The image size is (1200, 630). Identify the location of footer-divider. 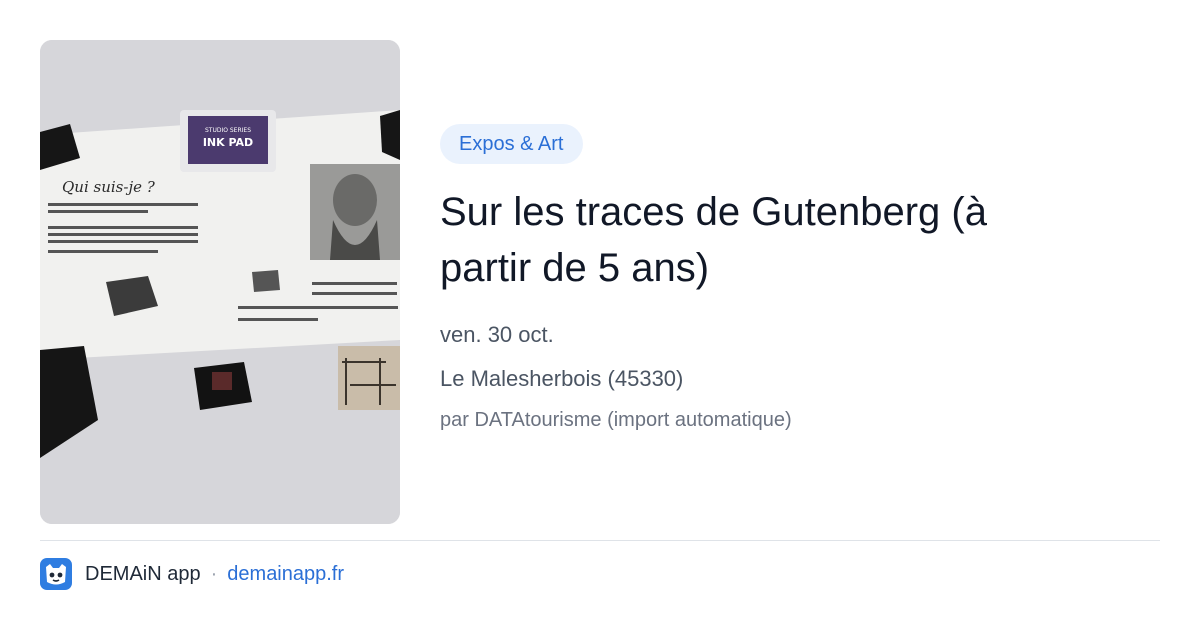
(600, 540).